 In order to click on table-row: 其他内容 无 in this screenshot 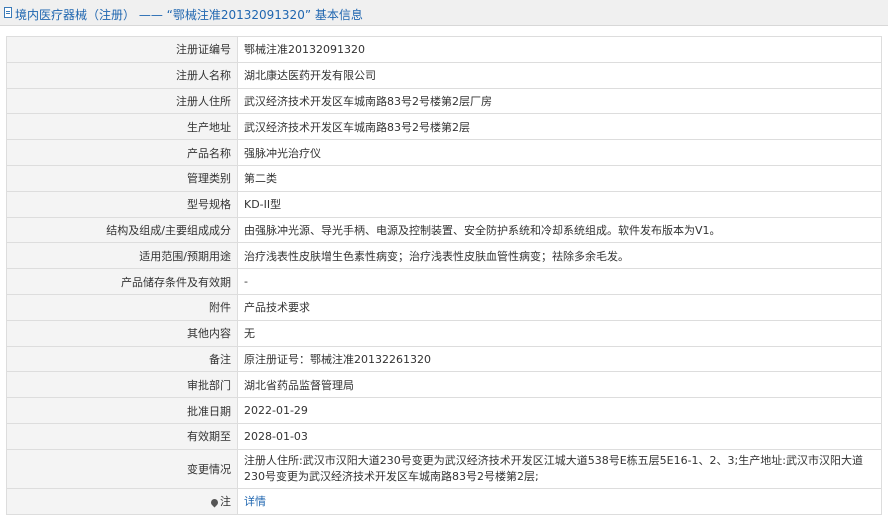, I will do `click(444, 333)`.